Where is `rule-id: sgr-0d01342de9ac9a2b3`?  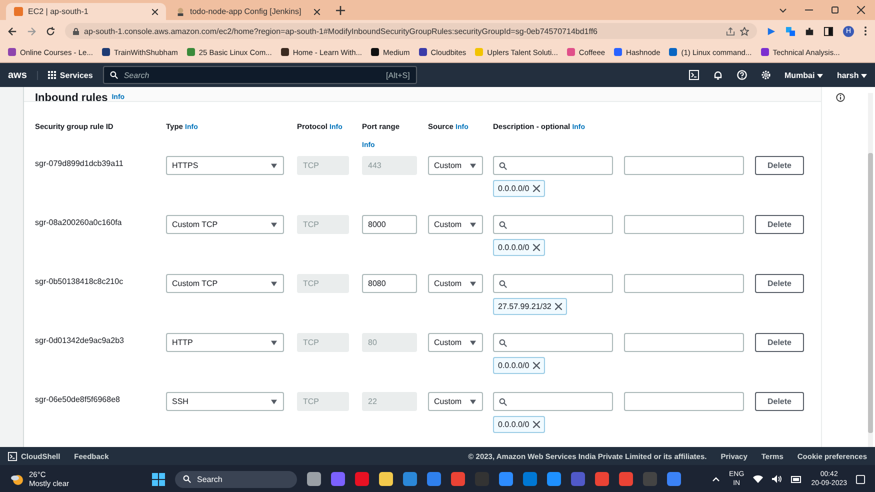
rule-id: sgr-0d01342de9ac9a2b3 is located at coordinates (80, 340).